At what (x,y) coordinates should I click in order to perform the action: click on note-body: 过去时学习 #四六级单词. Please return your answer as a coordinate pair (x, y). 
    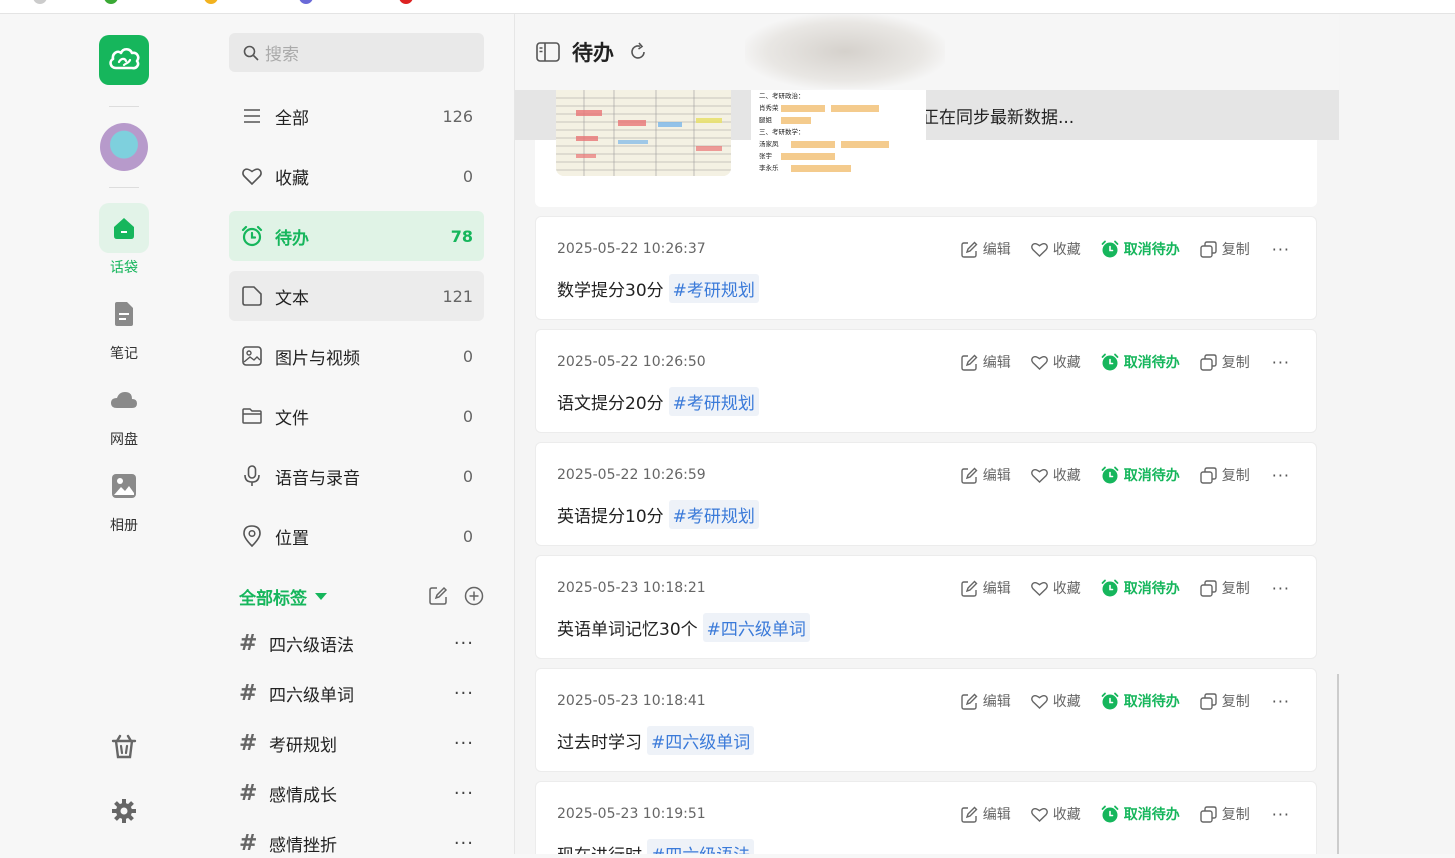
    Looking at the image, I should click on (656, 740).